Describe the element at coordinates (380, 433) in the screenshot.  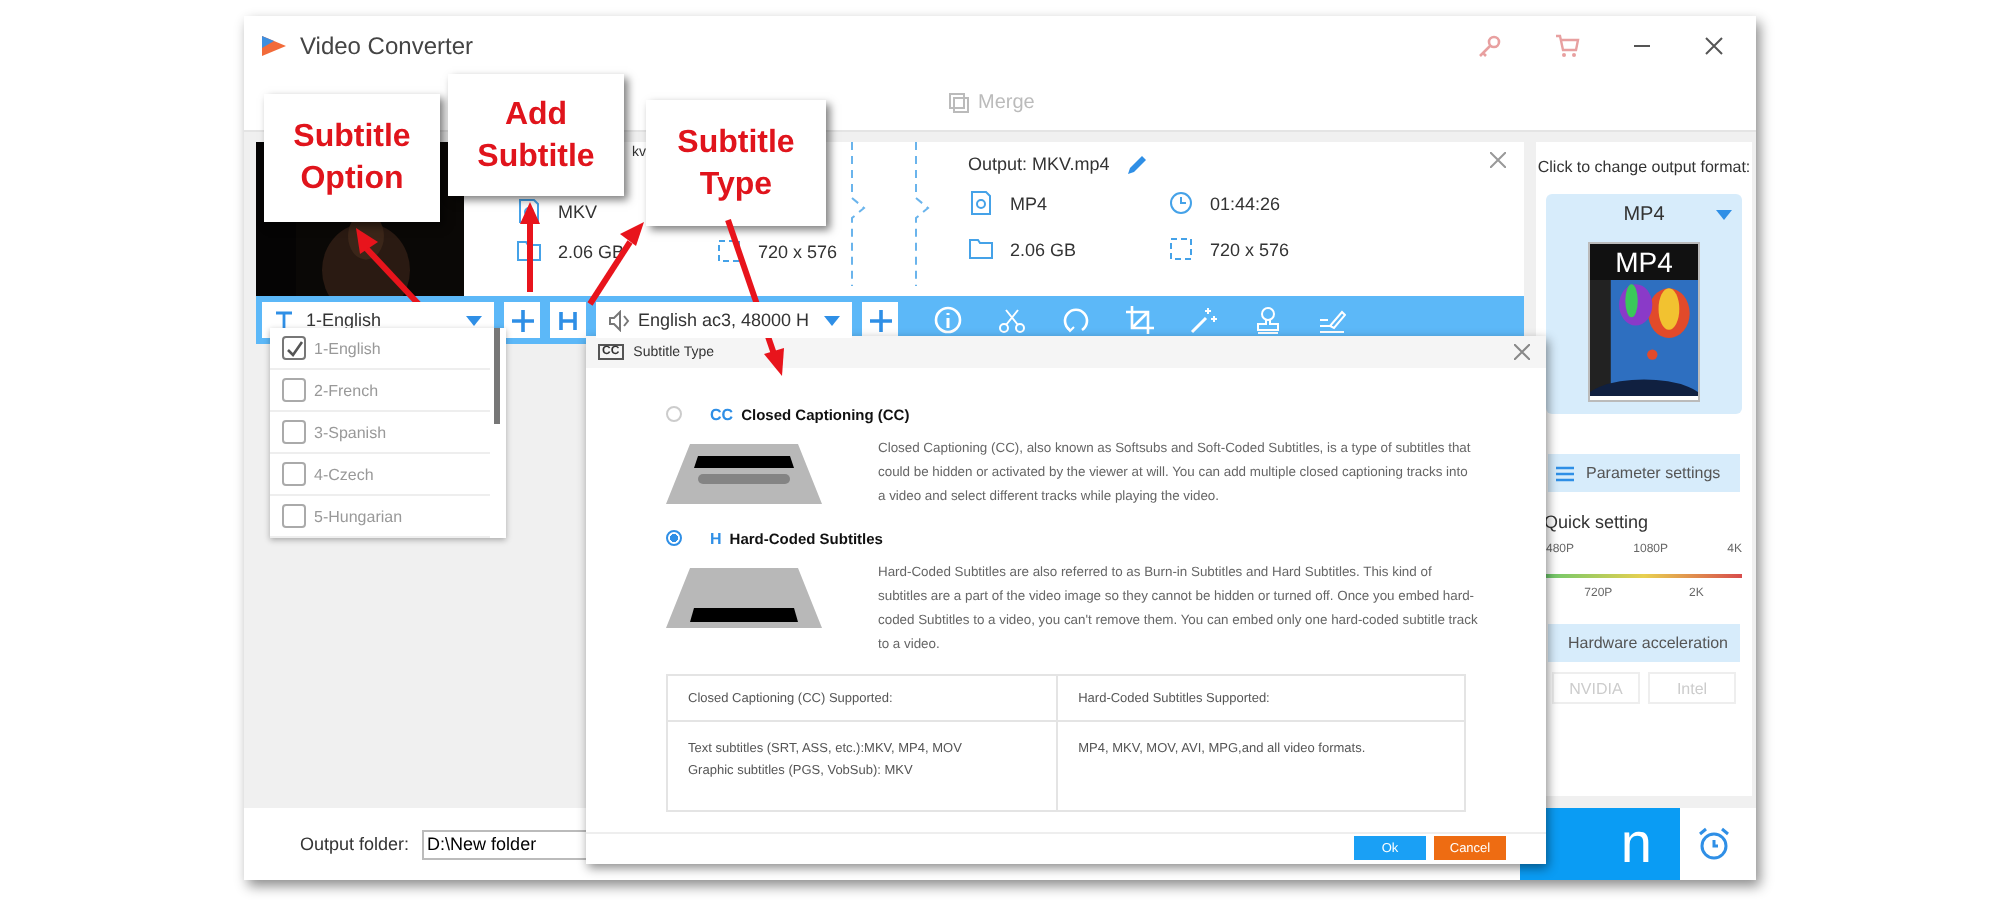
I see `subtitle-option: 3-Spanish` at that location.